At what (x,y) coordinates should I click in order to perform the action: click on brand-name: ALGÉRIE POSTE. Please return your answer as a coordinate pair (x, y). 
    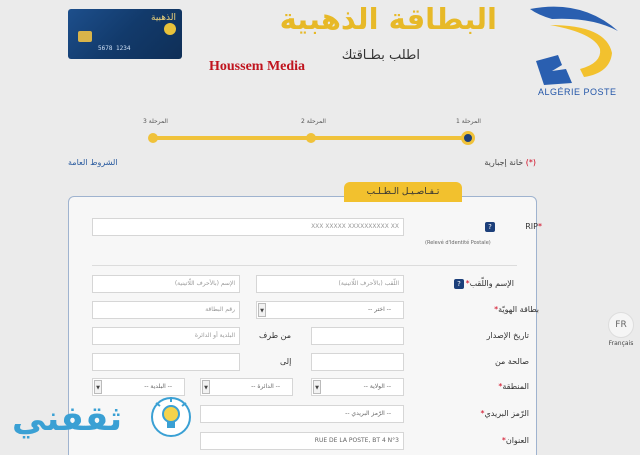
    Looking at the image, I should click on (577, 92).